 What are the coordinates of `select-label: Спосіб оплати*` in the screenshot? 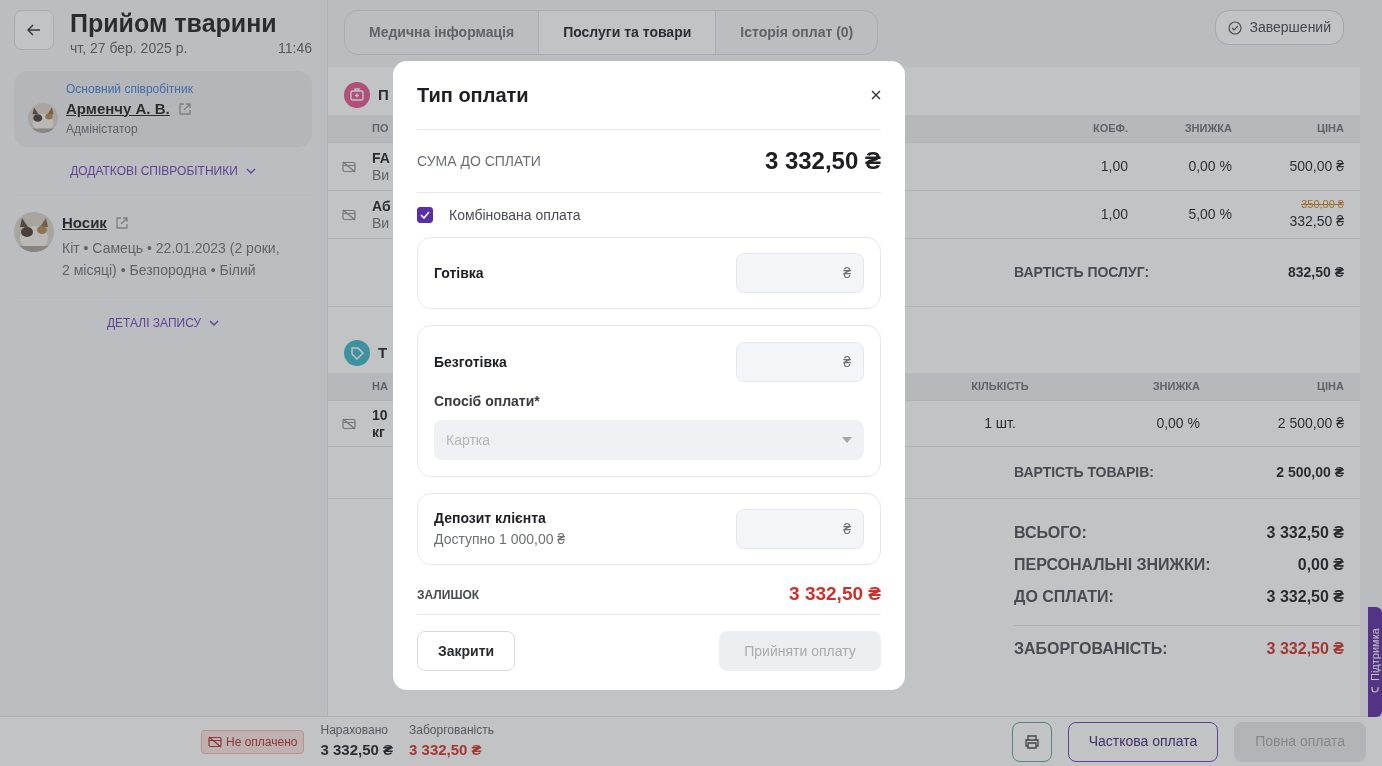 It's located at (487, 401).